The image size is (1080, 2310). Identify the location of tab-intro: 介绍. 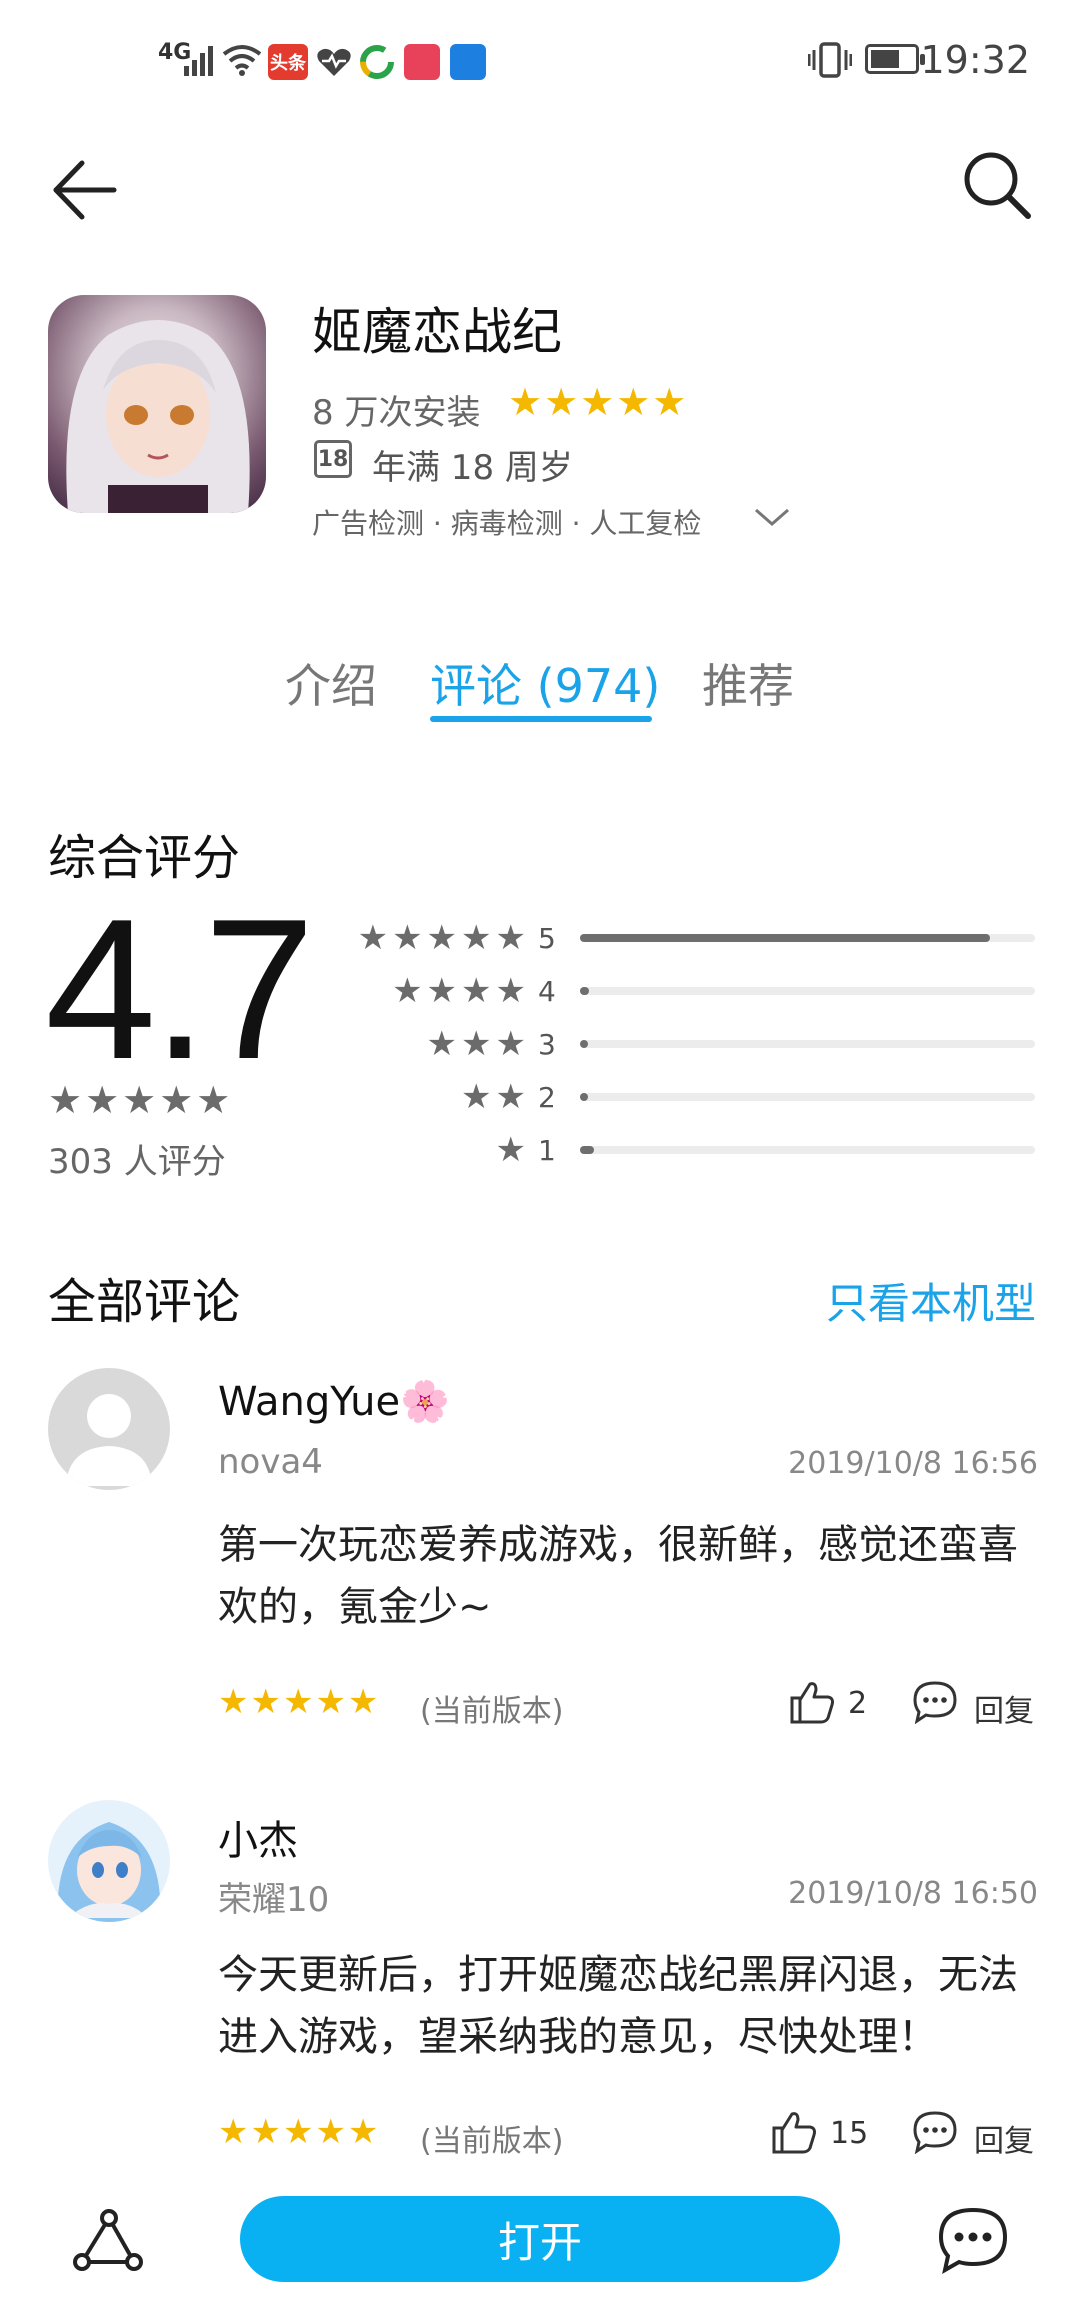
(331, 683).